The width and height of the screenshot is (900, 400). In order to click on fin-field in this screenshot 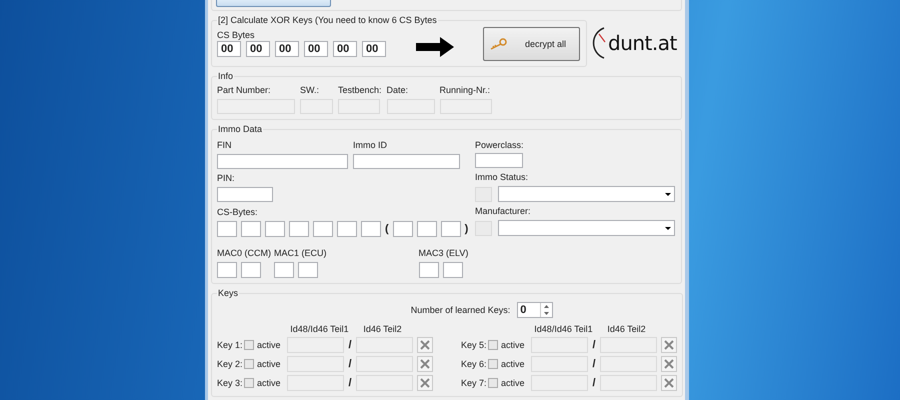, I will do `click(282, 161)`.